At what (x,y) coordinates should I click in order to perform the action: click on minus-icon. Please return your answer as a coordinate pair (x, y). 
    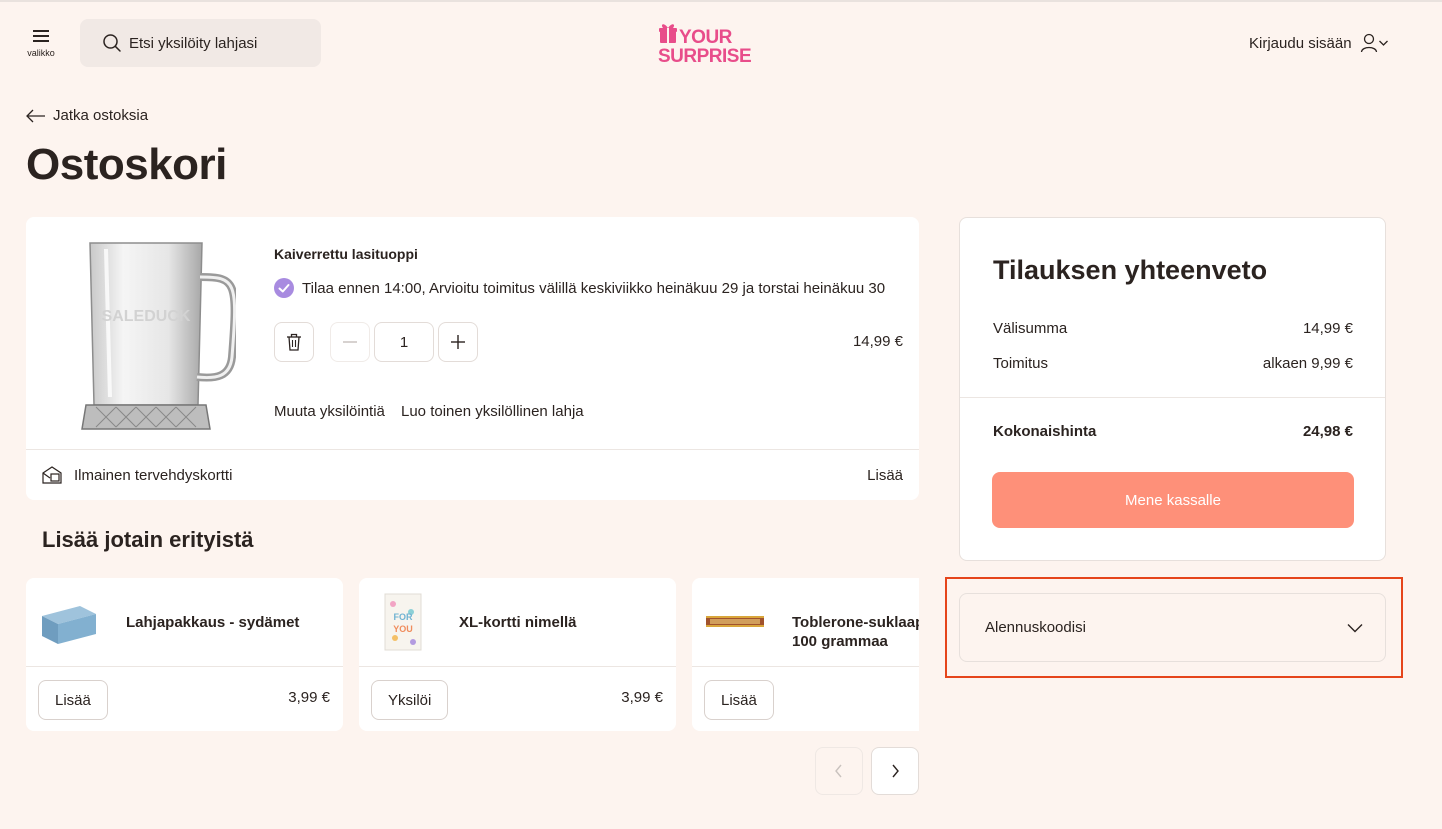
    Looking at the image, I should click on (350, 342).